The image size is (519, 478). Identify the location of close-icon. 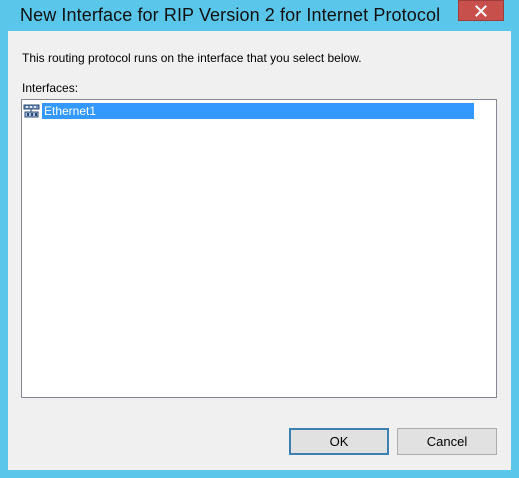
(481, 10).